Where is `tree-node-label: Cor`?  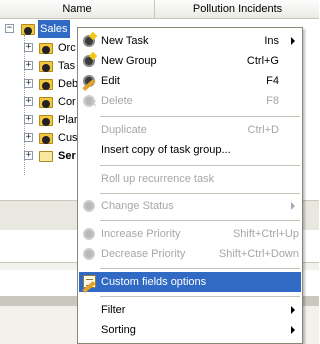 tree-node-label: Cor is located at coordinates (67, 102).